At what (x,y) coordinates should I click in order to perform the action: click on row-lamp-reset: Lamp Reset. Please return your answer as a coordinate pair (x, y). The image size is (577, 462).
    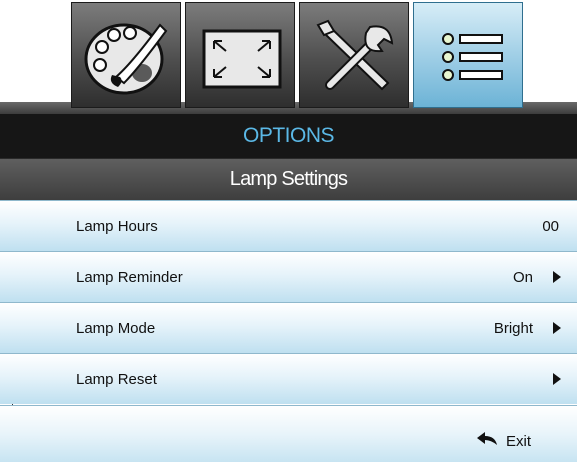
    Looking at the image, I should click on (288, 378).